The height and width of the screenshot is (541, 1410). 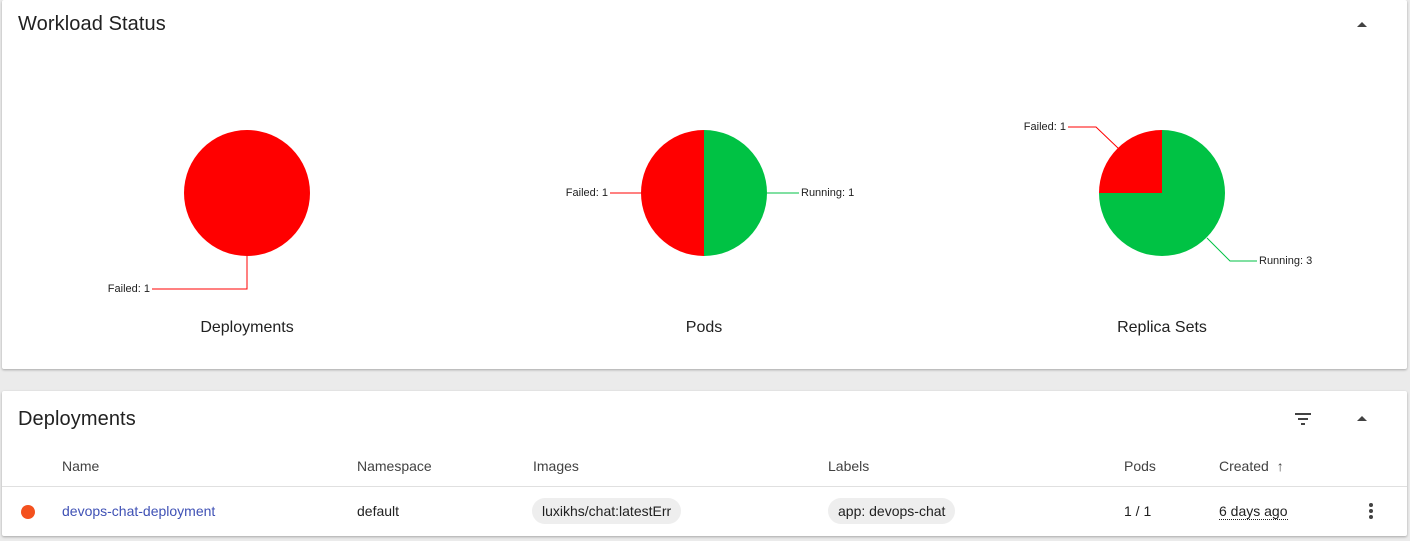 I want to click on row-actions-button, so click(x=1371, y=511).